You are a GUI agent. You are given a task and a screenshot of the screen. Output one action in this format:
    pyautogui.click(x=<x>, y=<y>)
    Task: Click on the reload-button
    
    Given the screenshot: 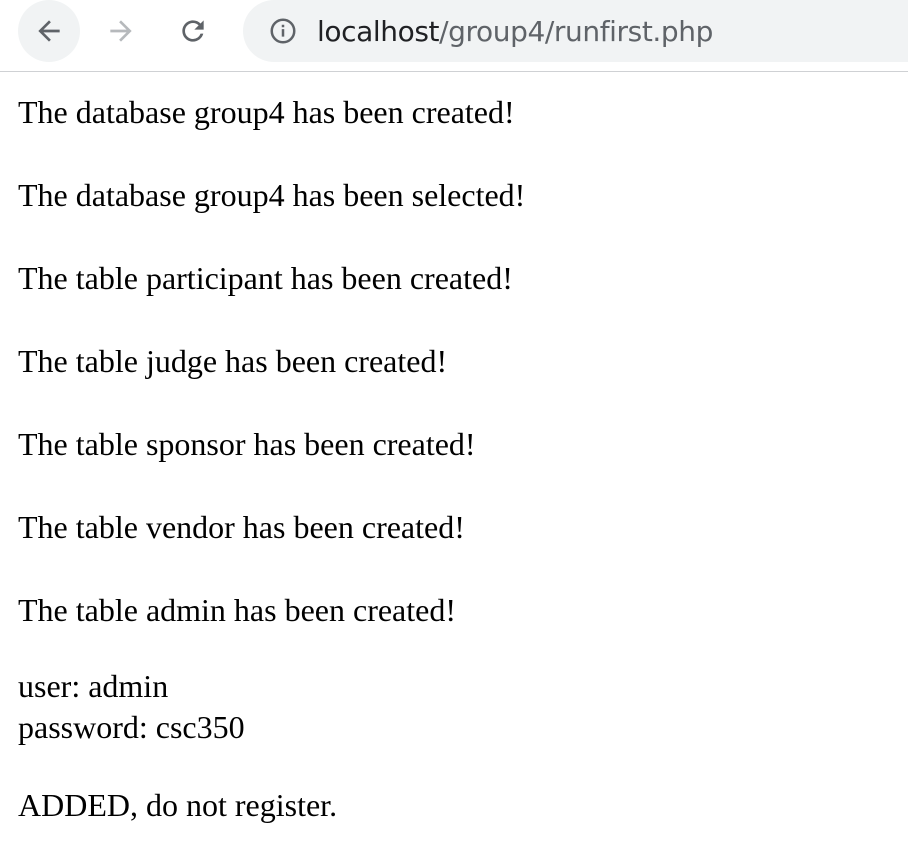 What is the action you would take?
    pyautogui.click(x=193, y=31)
    